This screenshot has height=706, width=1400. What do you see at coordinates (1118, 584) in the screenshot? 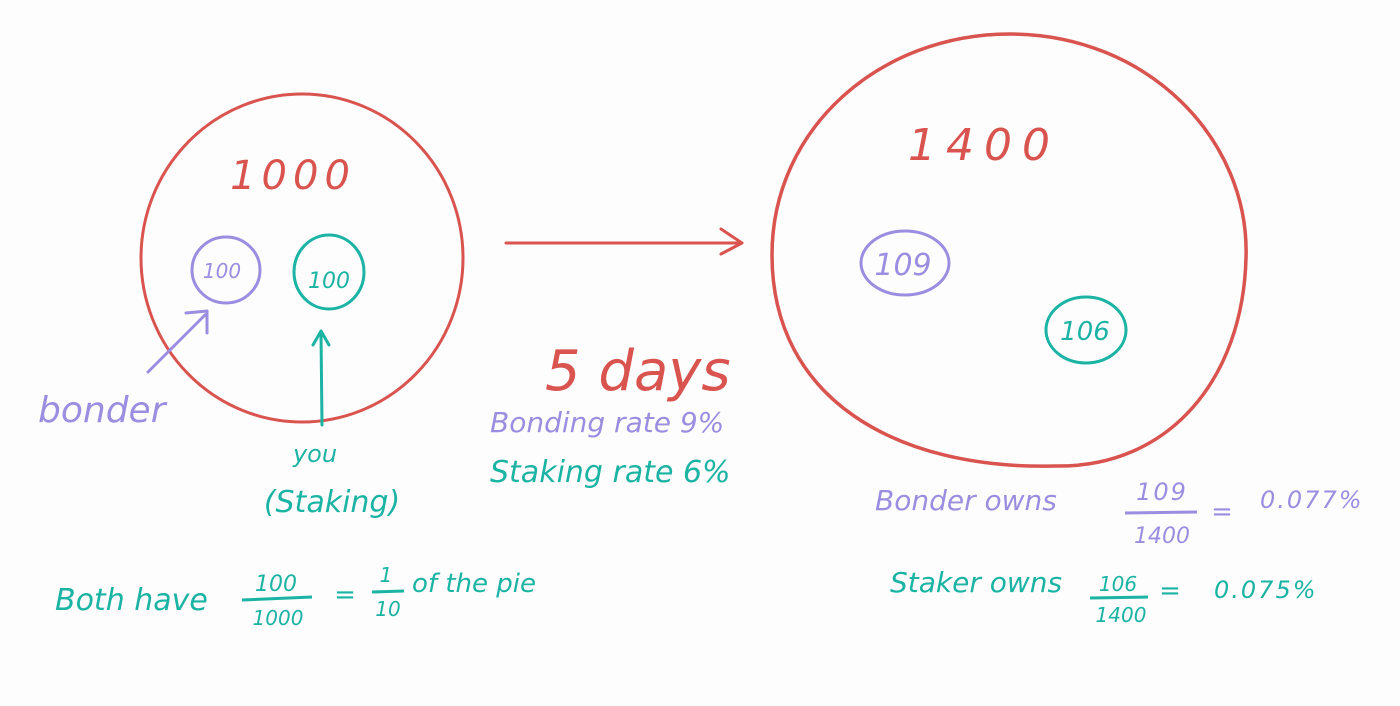
I see `staker-owns-num: 106` at bounding box center [1118, 584].